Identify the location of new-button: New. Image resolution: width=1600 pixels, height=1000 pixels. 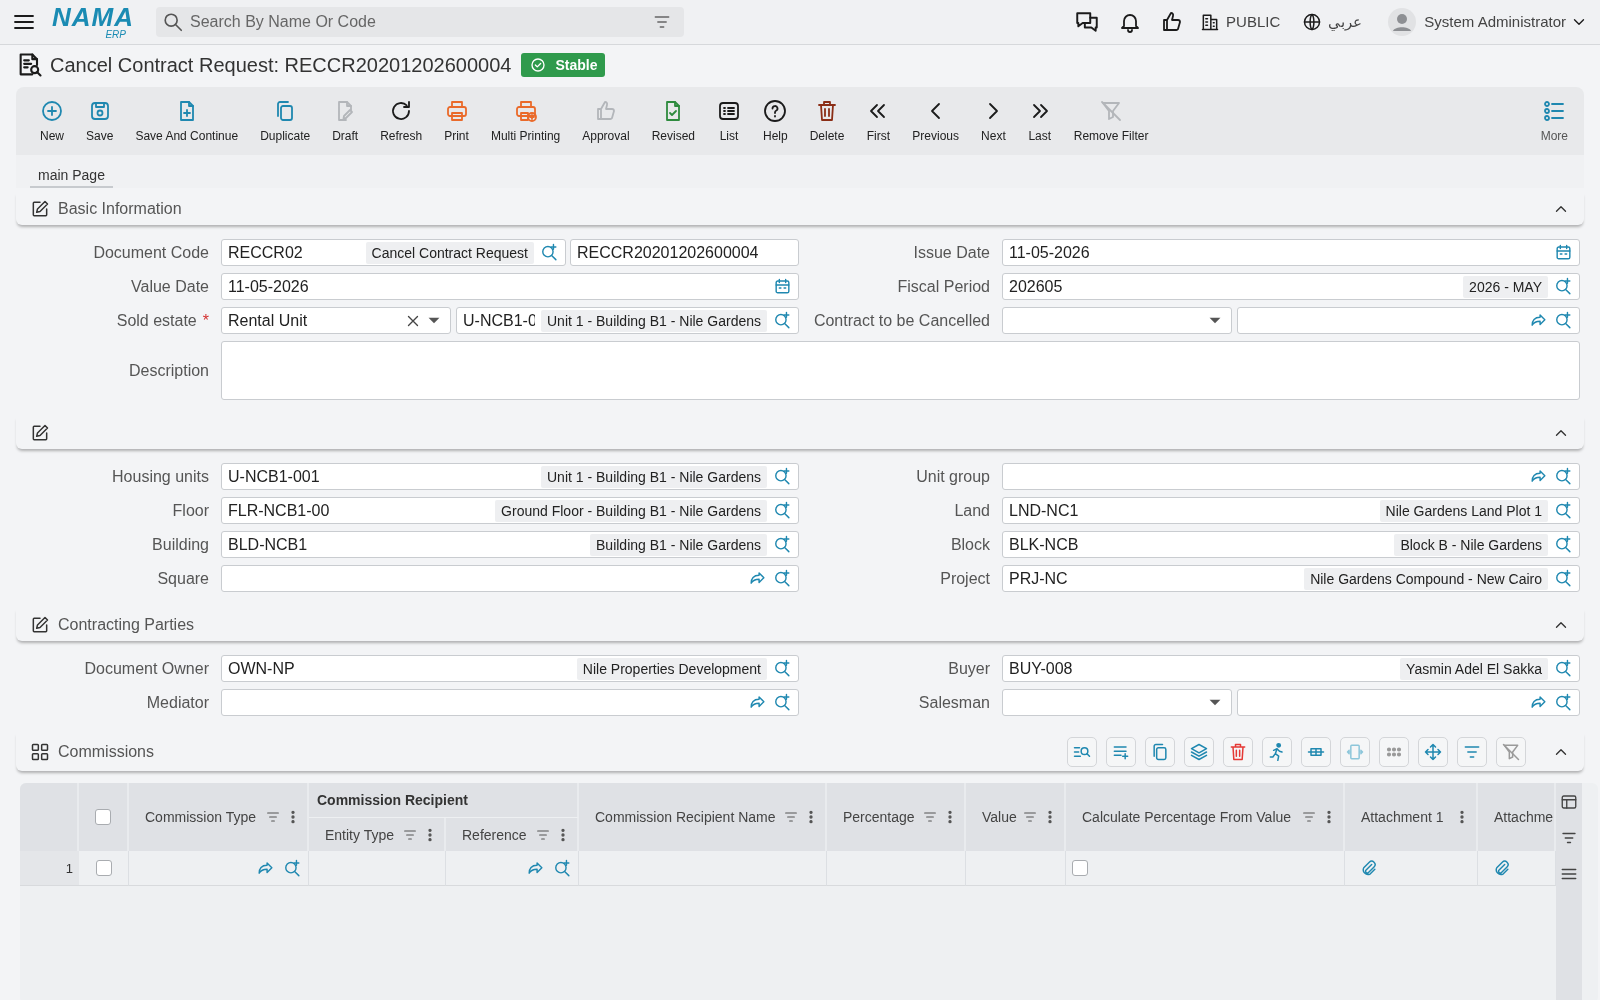
(52, 121).